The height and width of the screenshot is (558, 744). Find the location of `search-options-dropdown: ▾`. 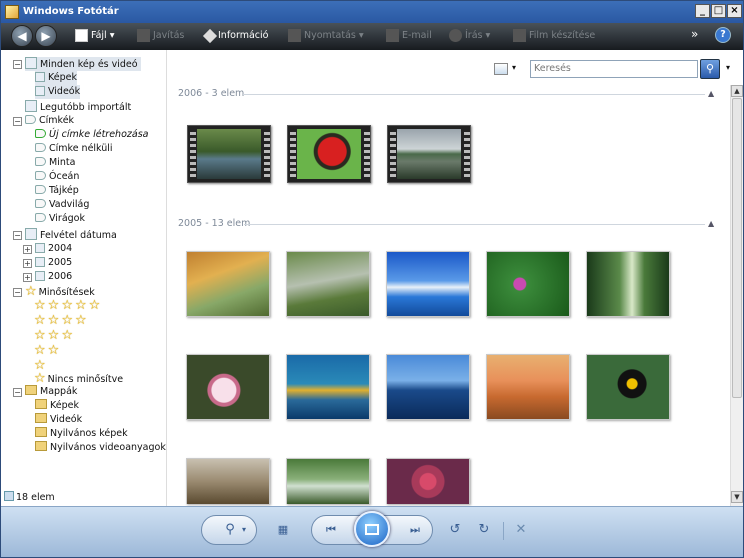

search-options-dropdown: ▾ is located at coordinates (728, 67).